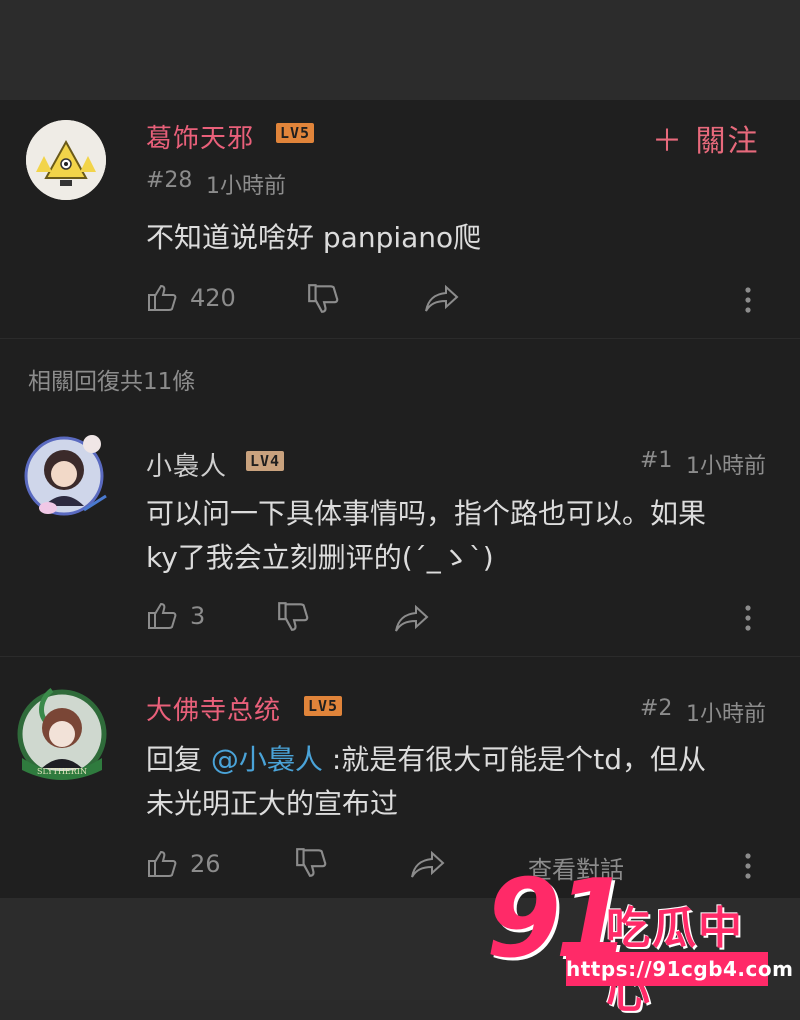  I want to click on floor-number: #1, so click(656, 460).